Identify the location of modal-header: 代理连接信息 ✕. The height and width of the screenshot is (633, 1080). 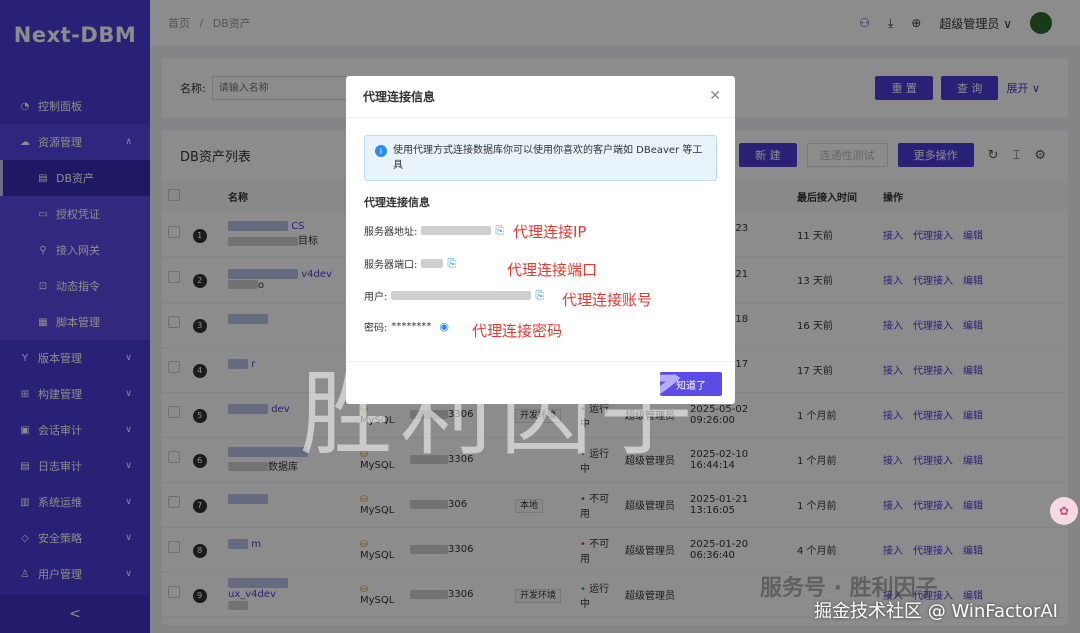
(540, 97).